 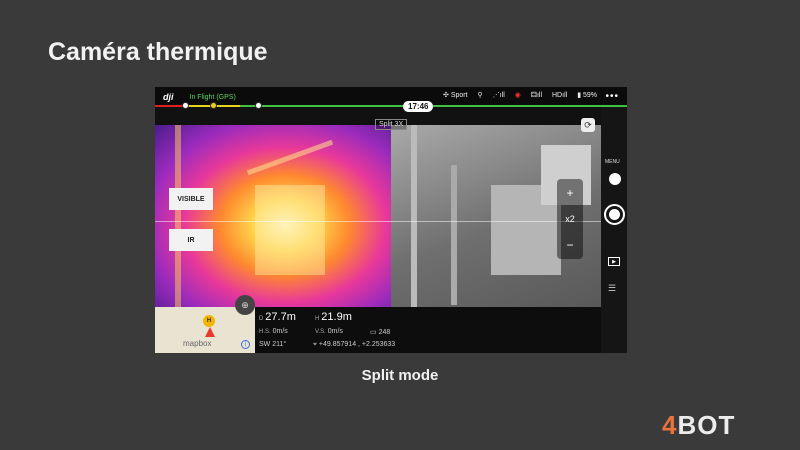 What do you see at coordinates (178, 216) in the screenshot?
I see `thermal-pole` at bounding box center [178, 216].